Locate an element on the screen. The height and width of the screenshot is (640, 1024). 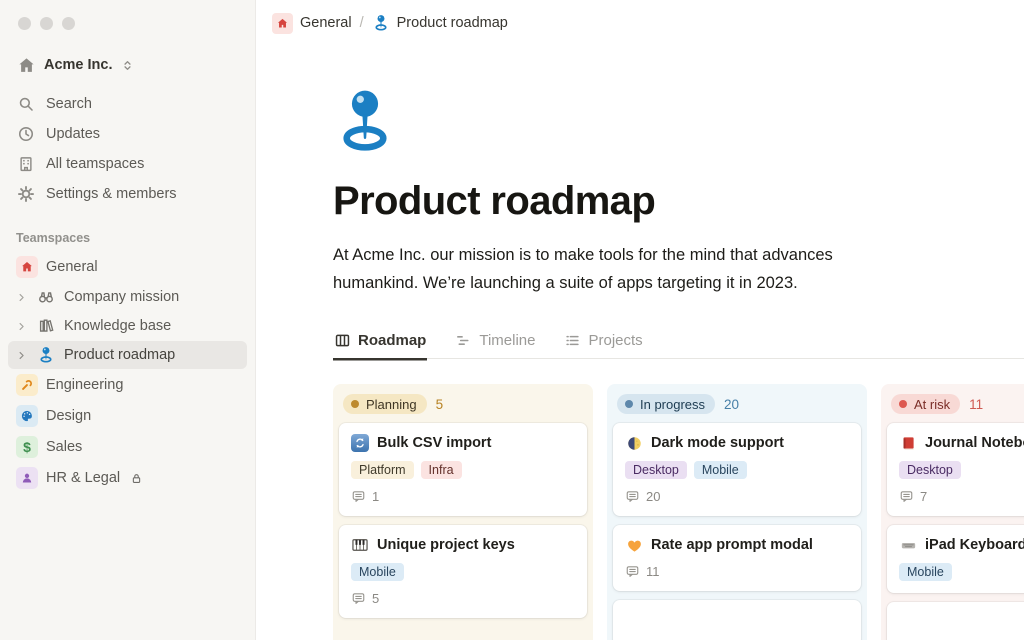
workspace-switcher: Acme Inc. is located at coordinates (127, 65).